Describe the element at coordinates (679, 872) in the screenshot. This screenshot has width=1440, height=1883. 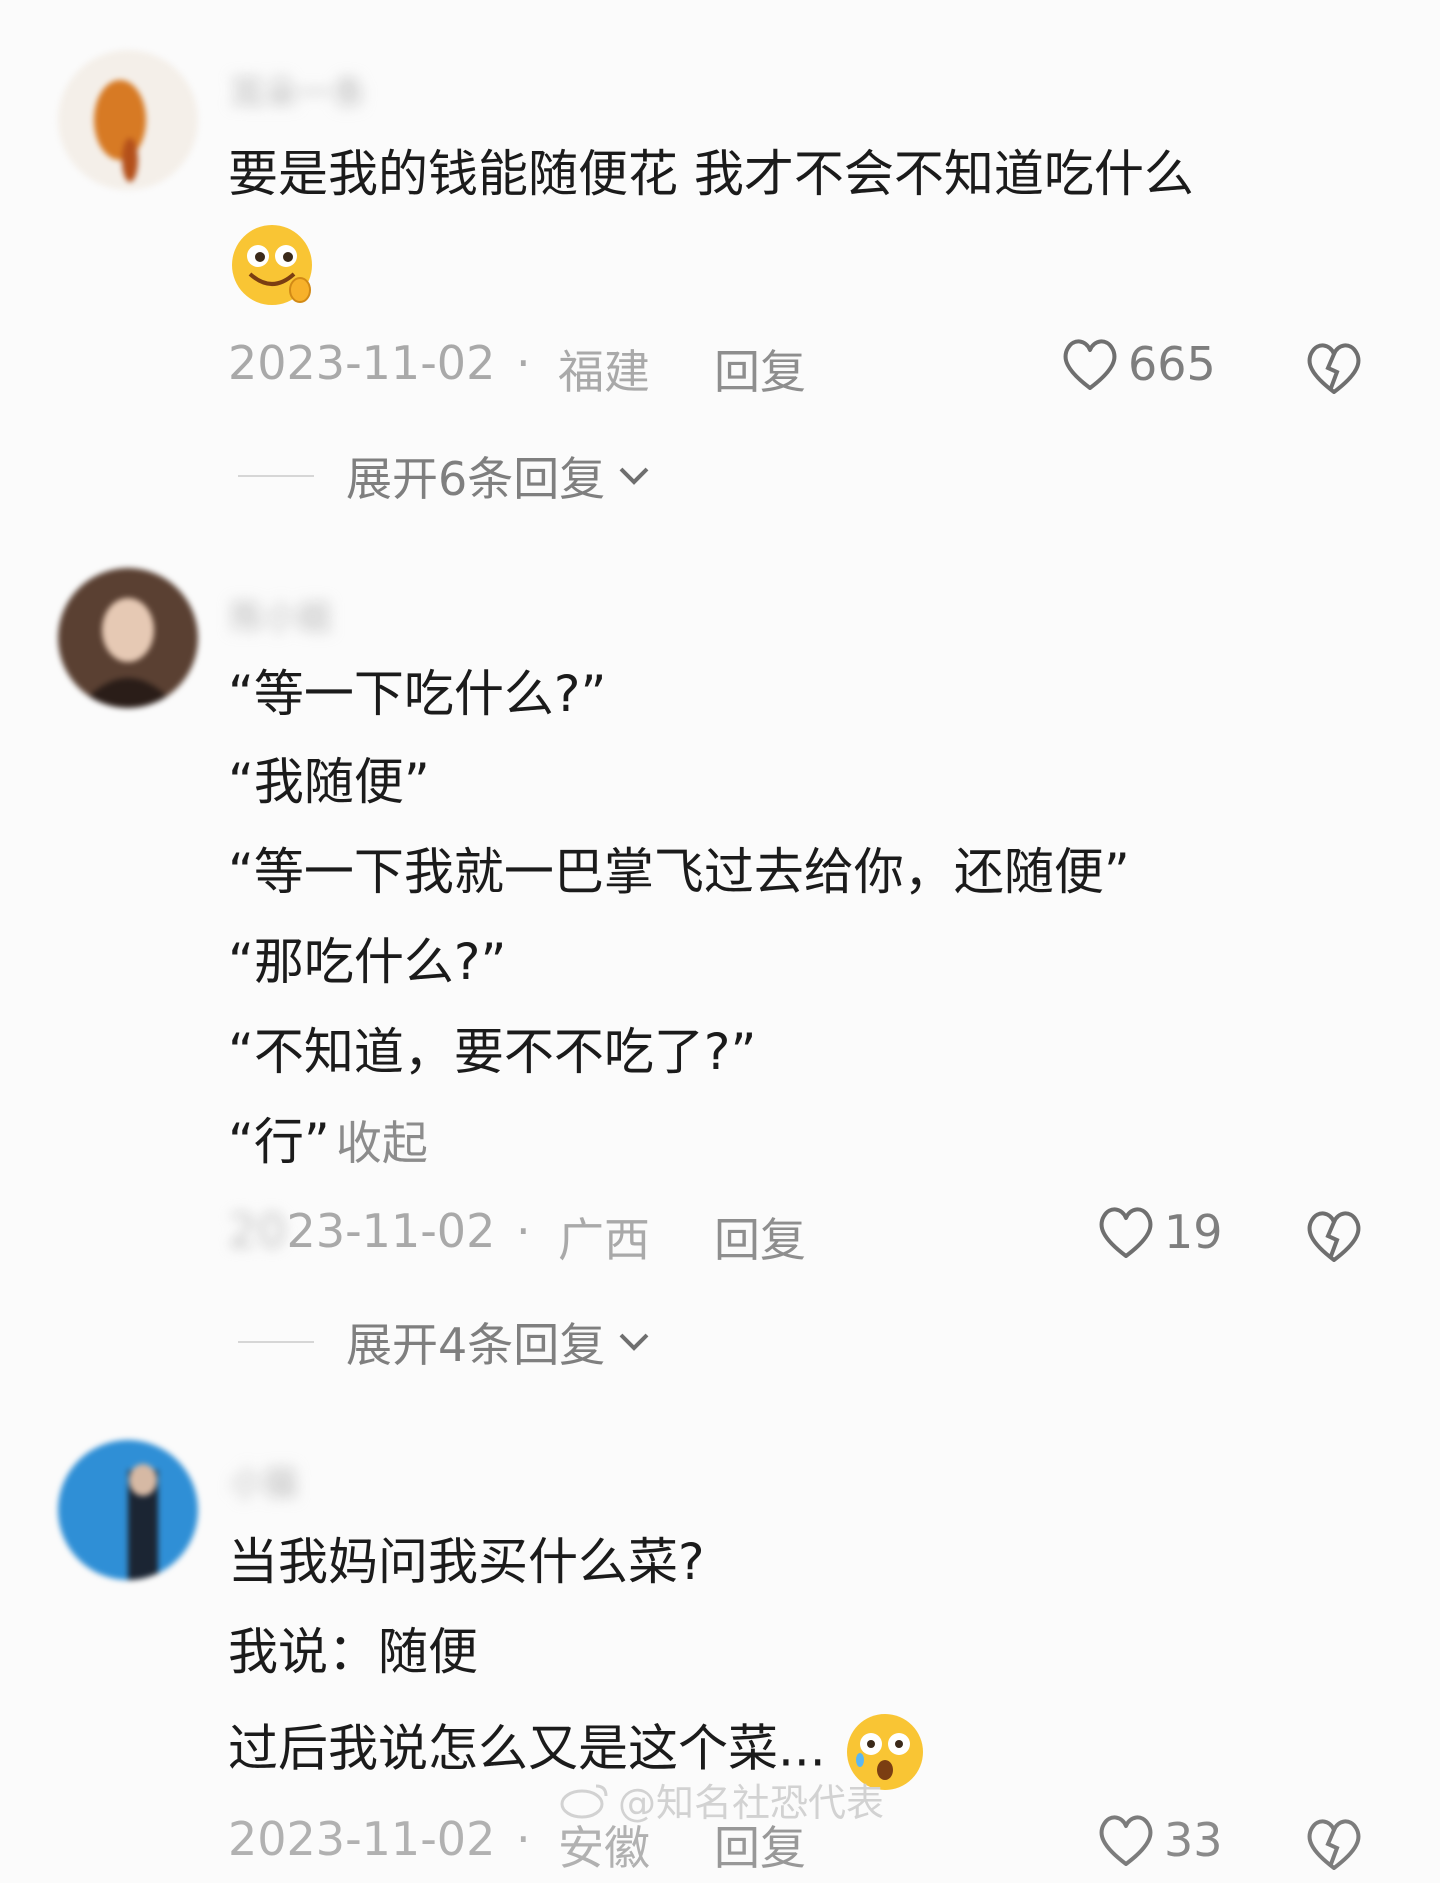
I see `comment-text: “等一下我就一巴掌飞过去给你，还随便”` at that location.